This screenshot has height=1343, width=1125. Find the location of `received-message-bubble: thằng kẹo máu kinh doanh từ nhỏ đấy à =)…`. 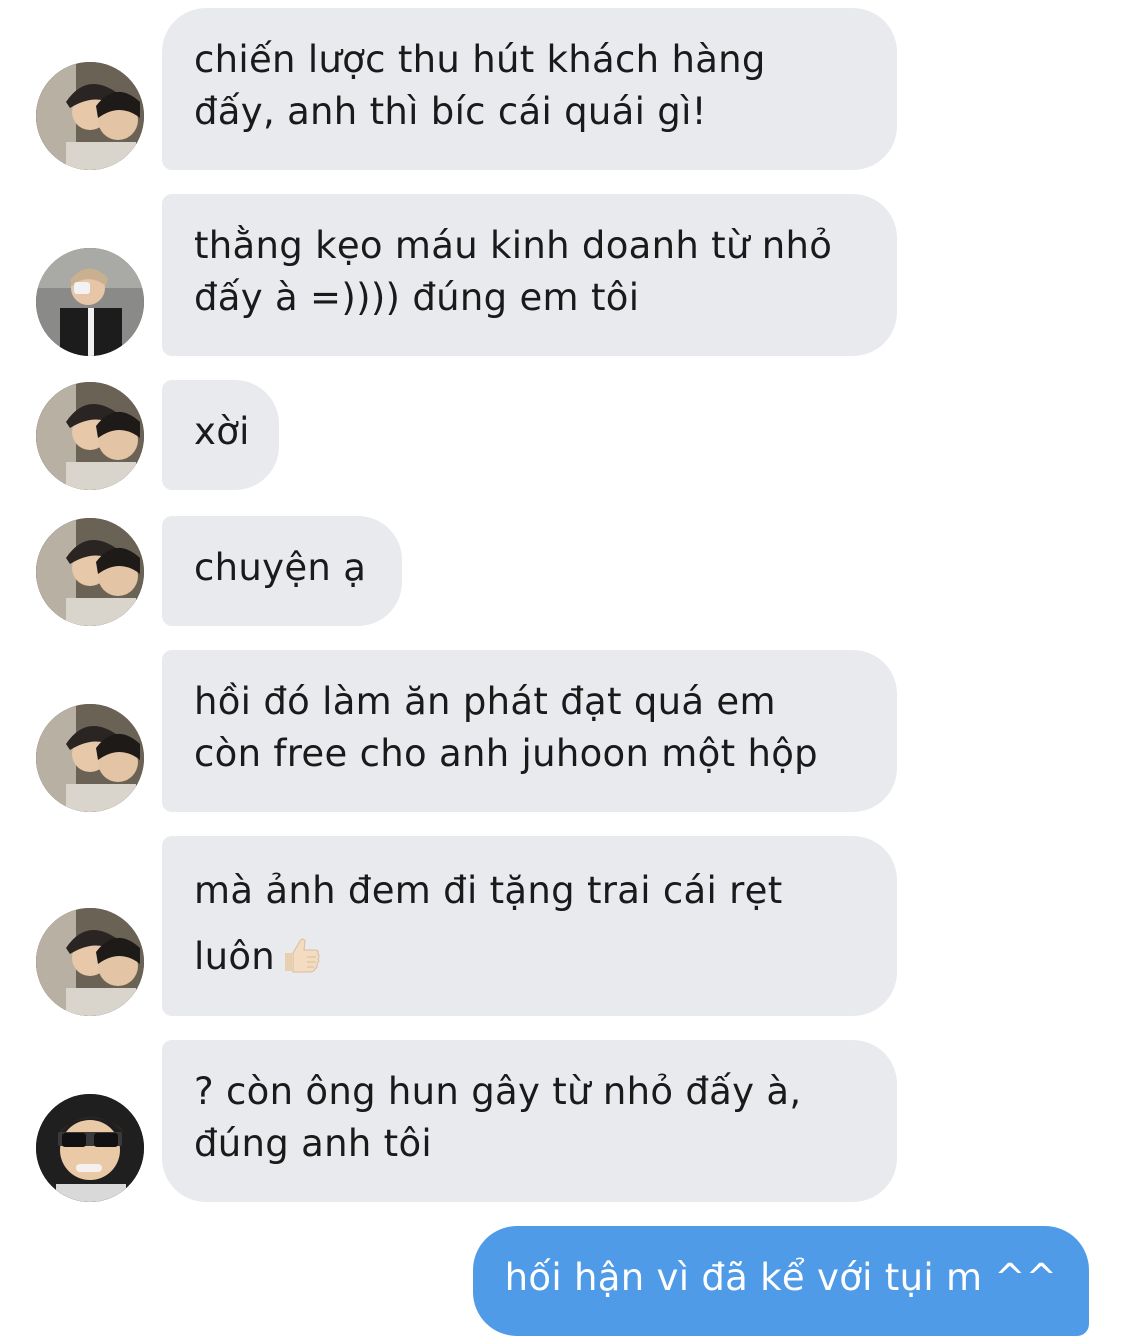

received-message-bubble: thằng kẹo máu kinh doanh từ nhỏ đấy à =)… is located at coordinates (529, 275).